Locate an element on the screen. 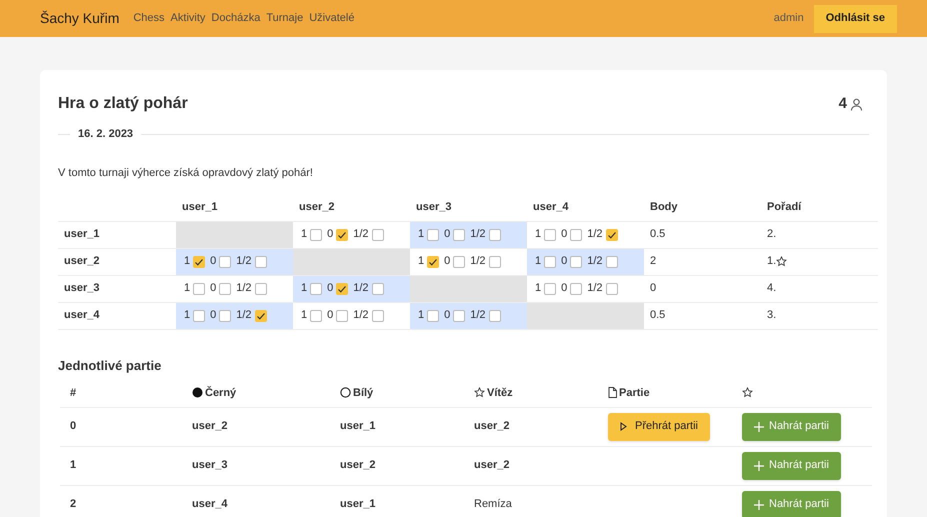 Image resolution: width=927 pixels, height=517 pixels. column-header: Vítěz is located at coordinates (500, 393).